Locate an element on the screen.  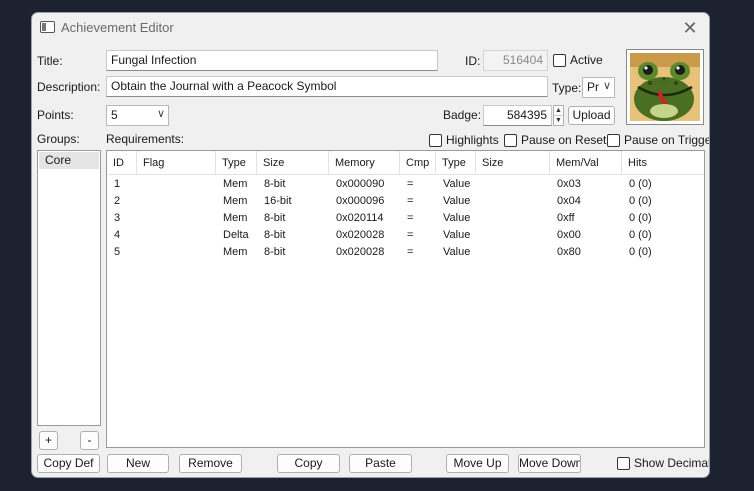
table-row: 2 Mem 16-bit 0x000096 = Value 0x04 0 (0) is located at coordinates (405, 201).